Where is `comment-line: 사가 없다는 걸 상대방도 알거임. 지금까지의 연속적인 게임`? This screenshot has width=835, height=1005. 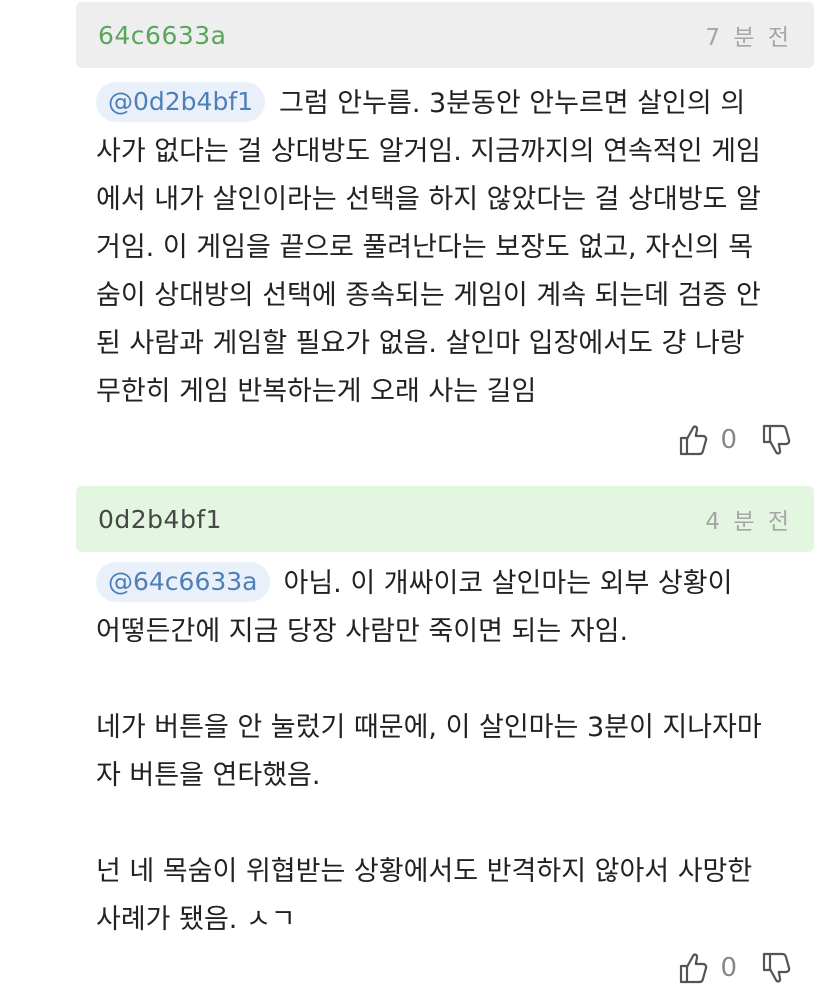 comment-line: 사가 없다는 걸 상대방도 알거임. 지금까지의 연속적인 게임 is located at coordinates (428, 151).